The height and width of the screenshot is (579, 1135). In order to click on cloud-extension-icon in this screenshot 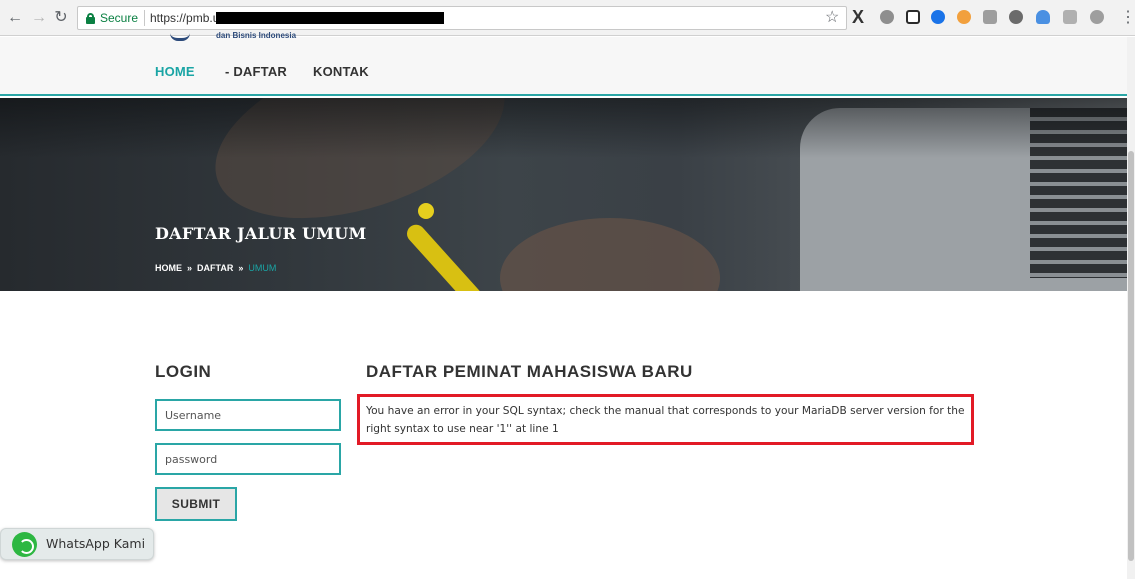, I will do `click(1043, 17)`.